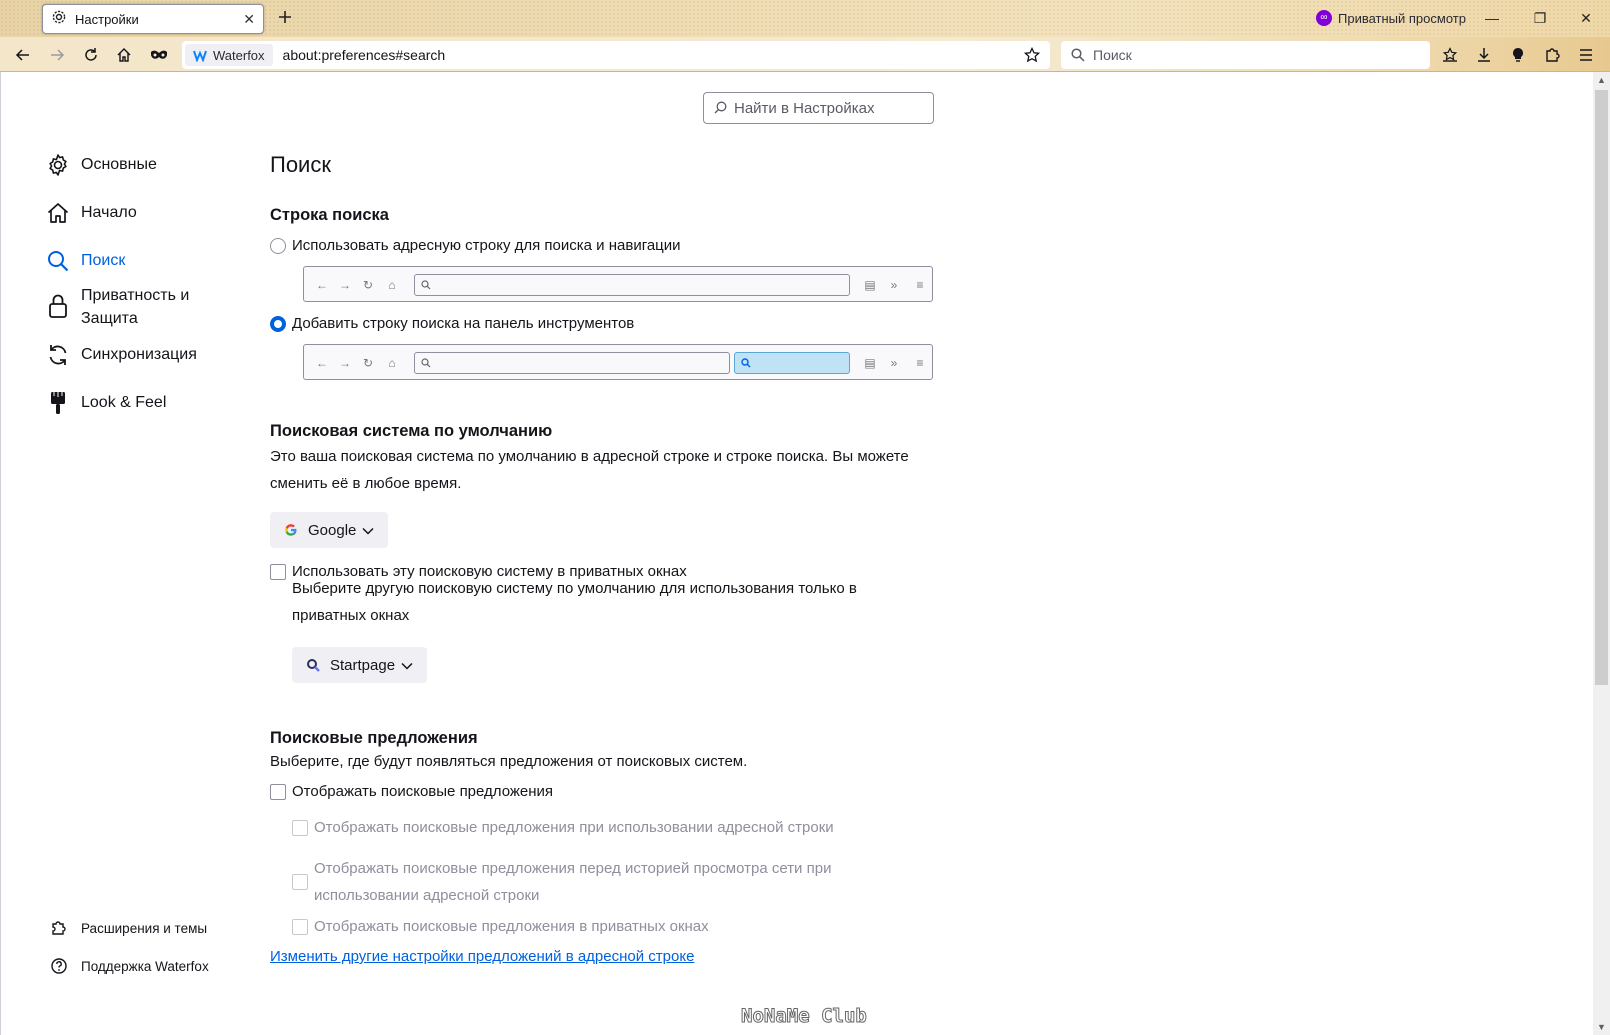 This screenshot has width=1610, height=1035. What do you see at coordinates (144, 928) in the screenshot?
I see `extensions-themes-label: Расширения и темы` at bounding box center [144, 928].